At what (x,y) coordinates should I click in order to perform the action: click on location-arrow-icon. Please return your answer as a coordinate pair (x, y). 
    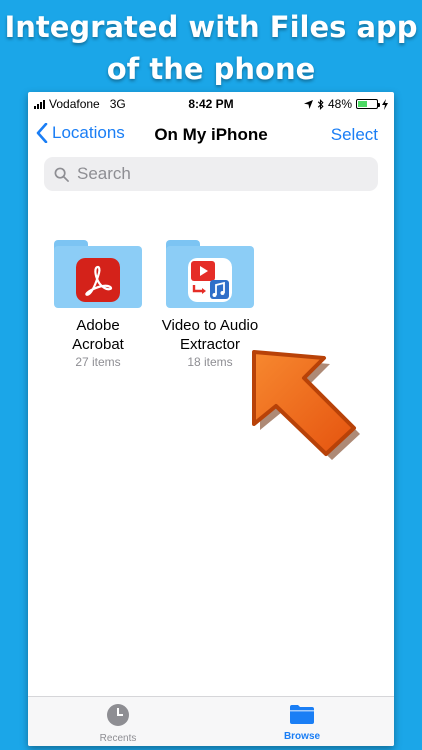
    Looking at the image, I should click on (308, 104).